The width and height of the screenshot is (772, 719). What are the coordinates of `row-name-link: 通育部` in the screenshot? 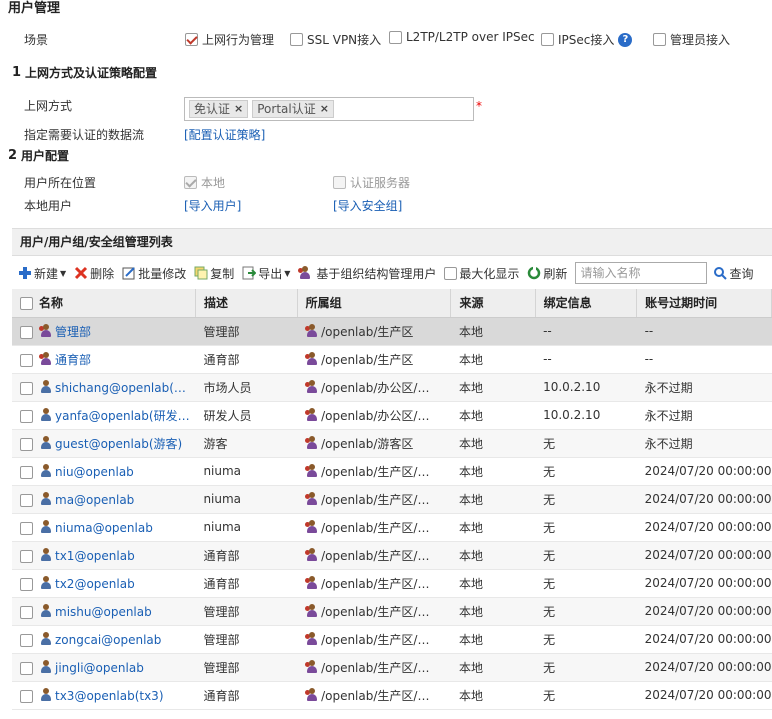 It's located at (73, 360).